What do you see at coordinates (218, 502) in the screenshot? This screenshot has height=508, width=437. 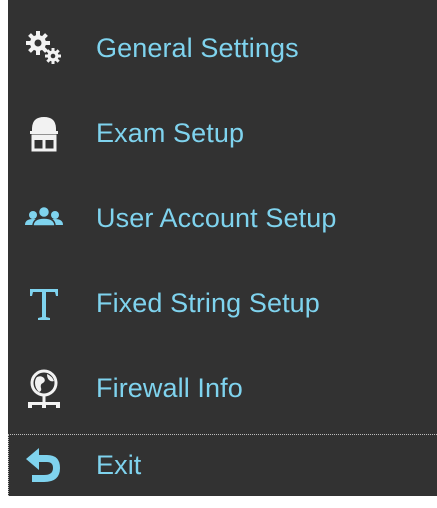 I see `window-edge-bottom` at bounding box center [218, 502].